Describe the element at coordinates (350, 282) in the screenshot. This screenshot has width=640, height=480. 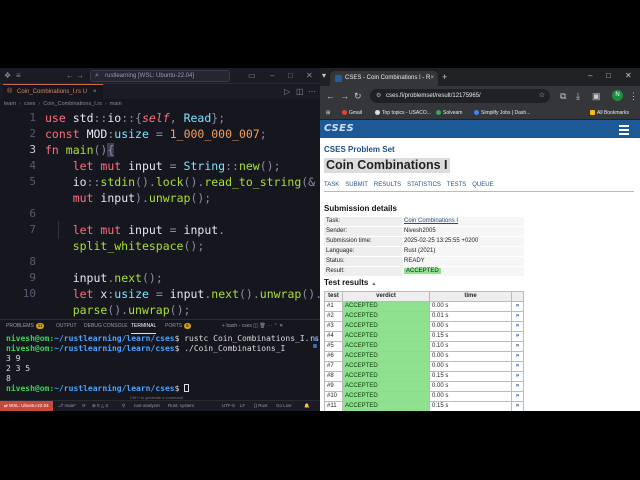
I see `test-results-heading: Test results ▲` at that location.